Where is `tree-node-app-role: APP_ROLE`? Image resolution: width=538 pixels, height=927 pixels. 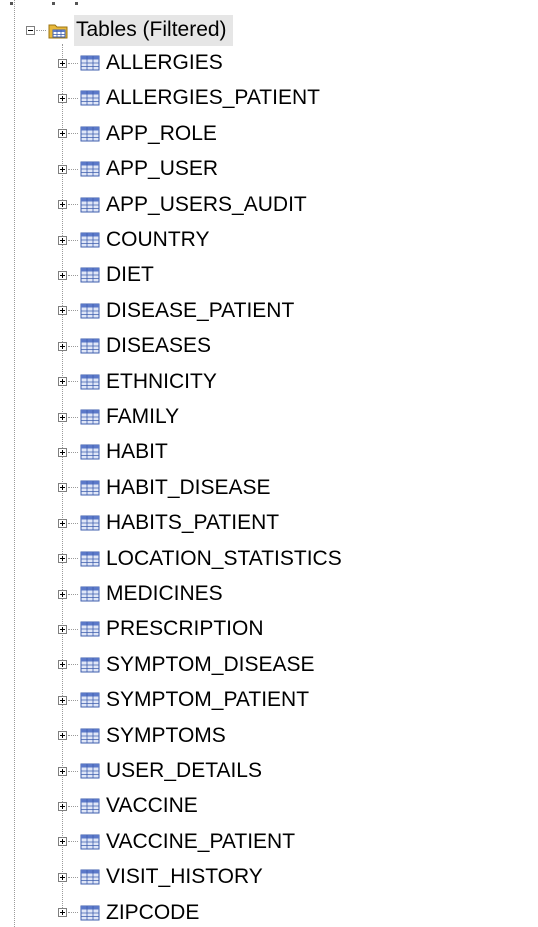 tree-node-app-role: APP_ROLE is located at coordinates (137, 134).